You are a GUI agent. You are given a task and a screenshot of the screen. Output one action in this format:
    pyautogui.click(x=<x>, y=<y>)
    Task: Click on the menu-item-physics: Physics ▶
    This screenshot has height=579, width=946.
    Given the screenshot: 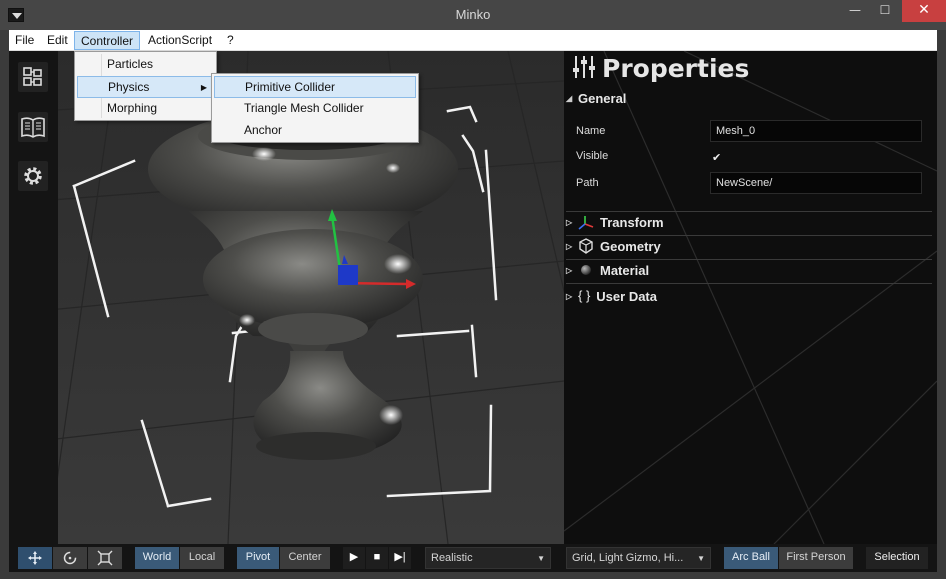 What is the action you would take?
    pyautogui.click(x=145, y=87)
    